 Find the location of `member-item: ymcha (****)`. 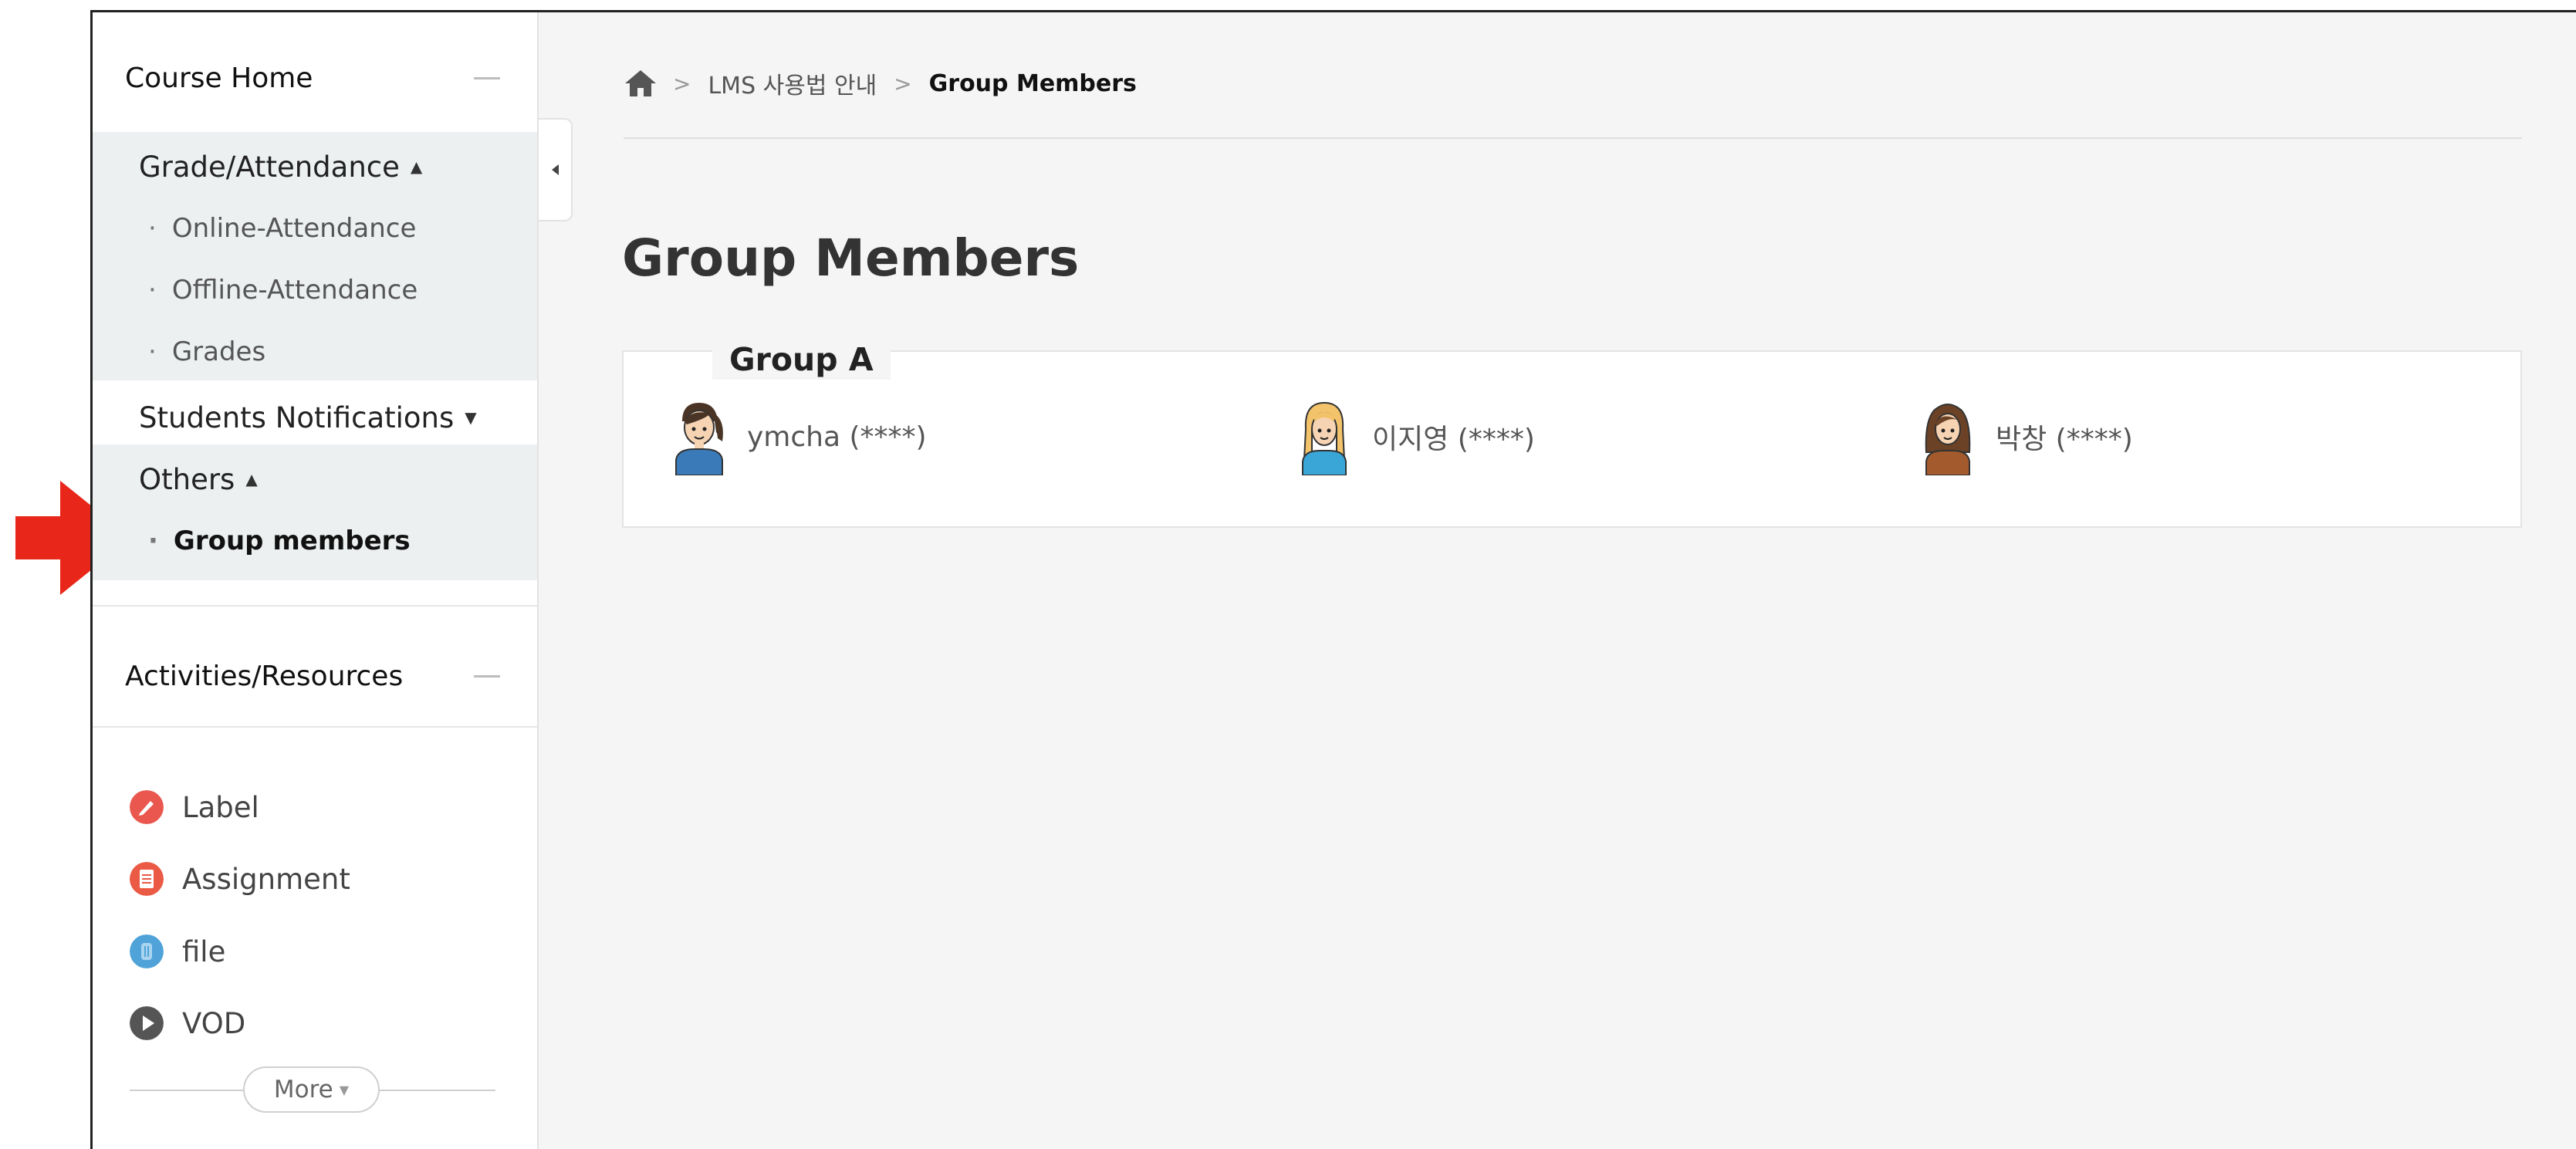

member-item: ymcha (****) is located at coordinates (799, 436).